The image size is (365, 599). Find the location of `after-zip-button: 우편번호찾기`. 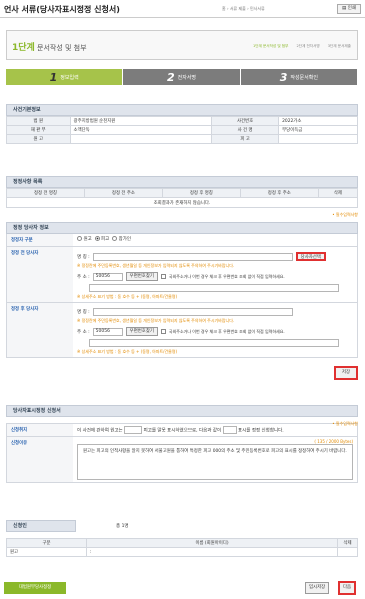

after-zip-button: 우편번호찾기 is located at coordinates (141, 331).